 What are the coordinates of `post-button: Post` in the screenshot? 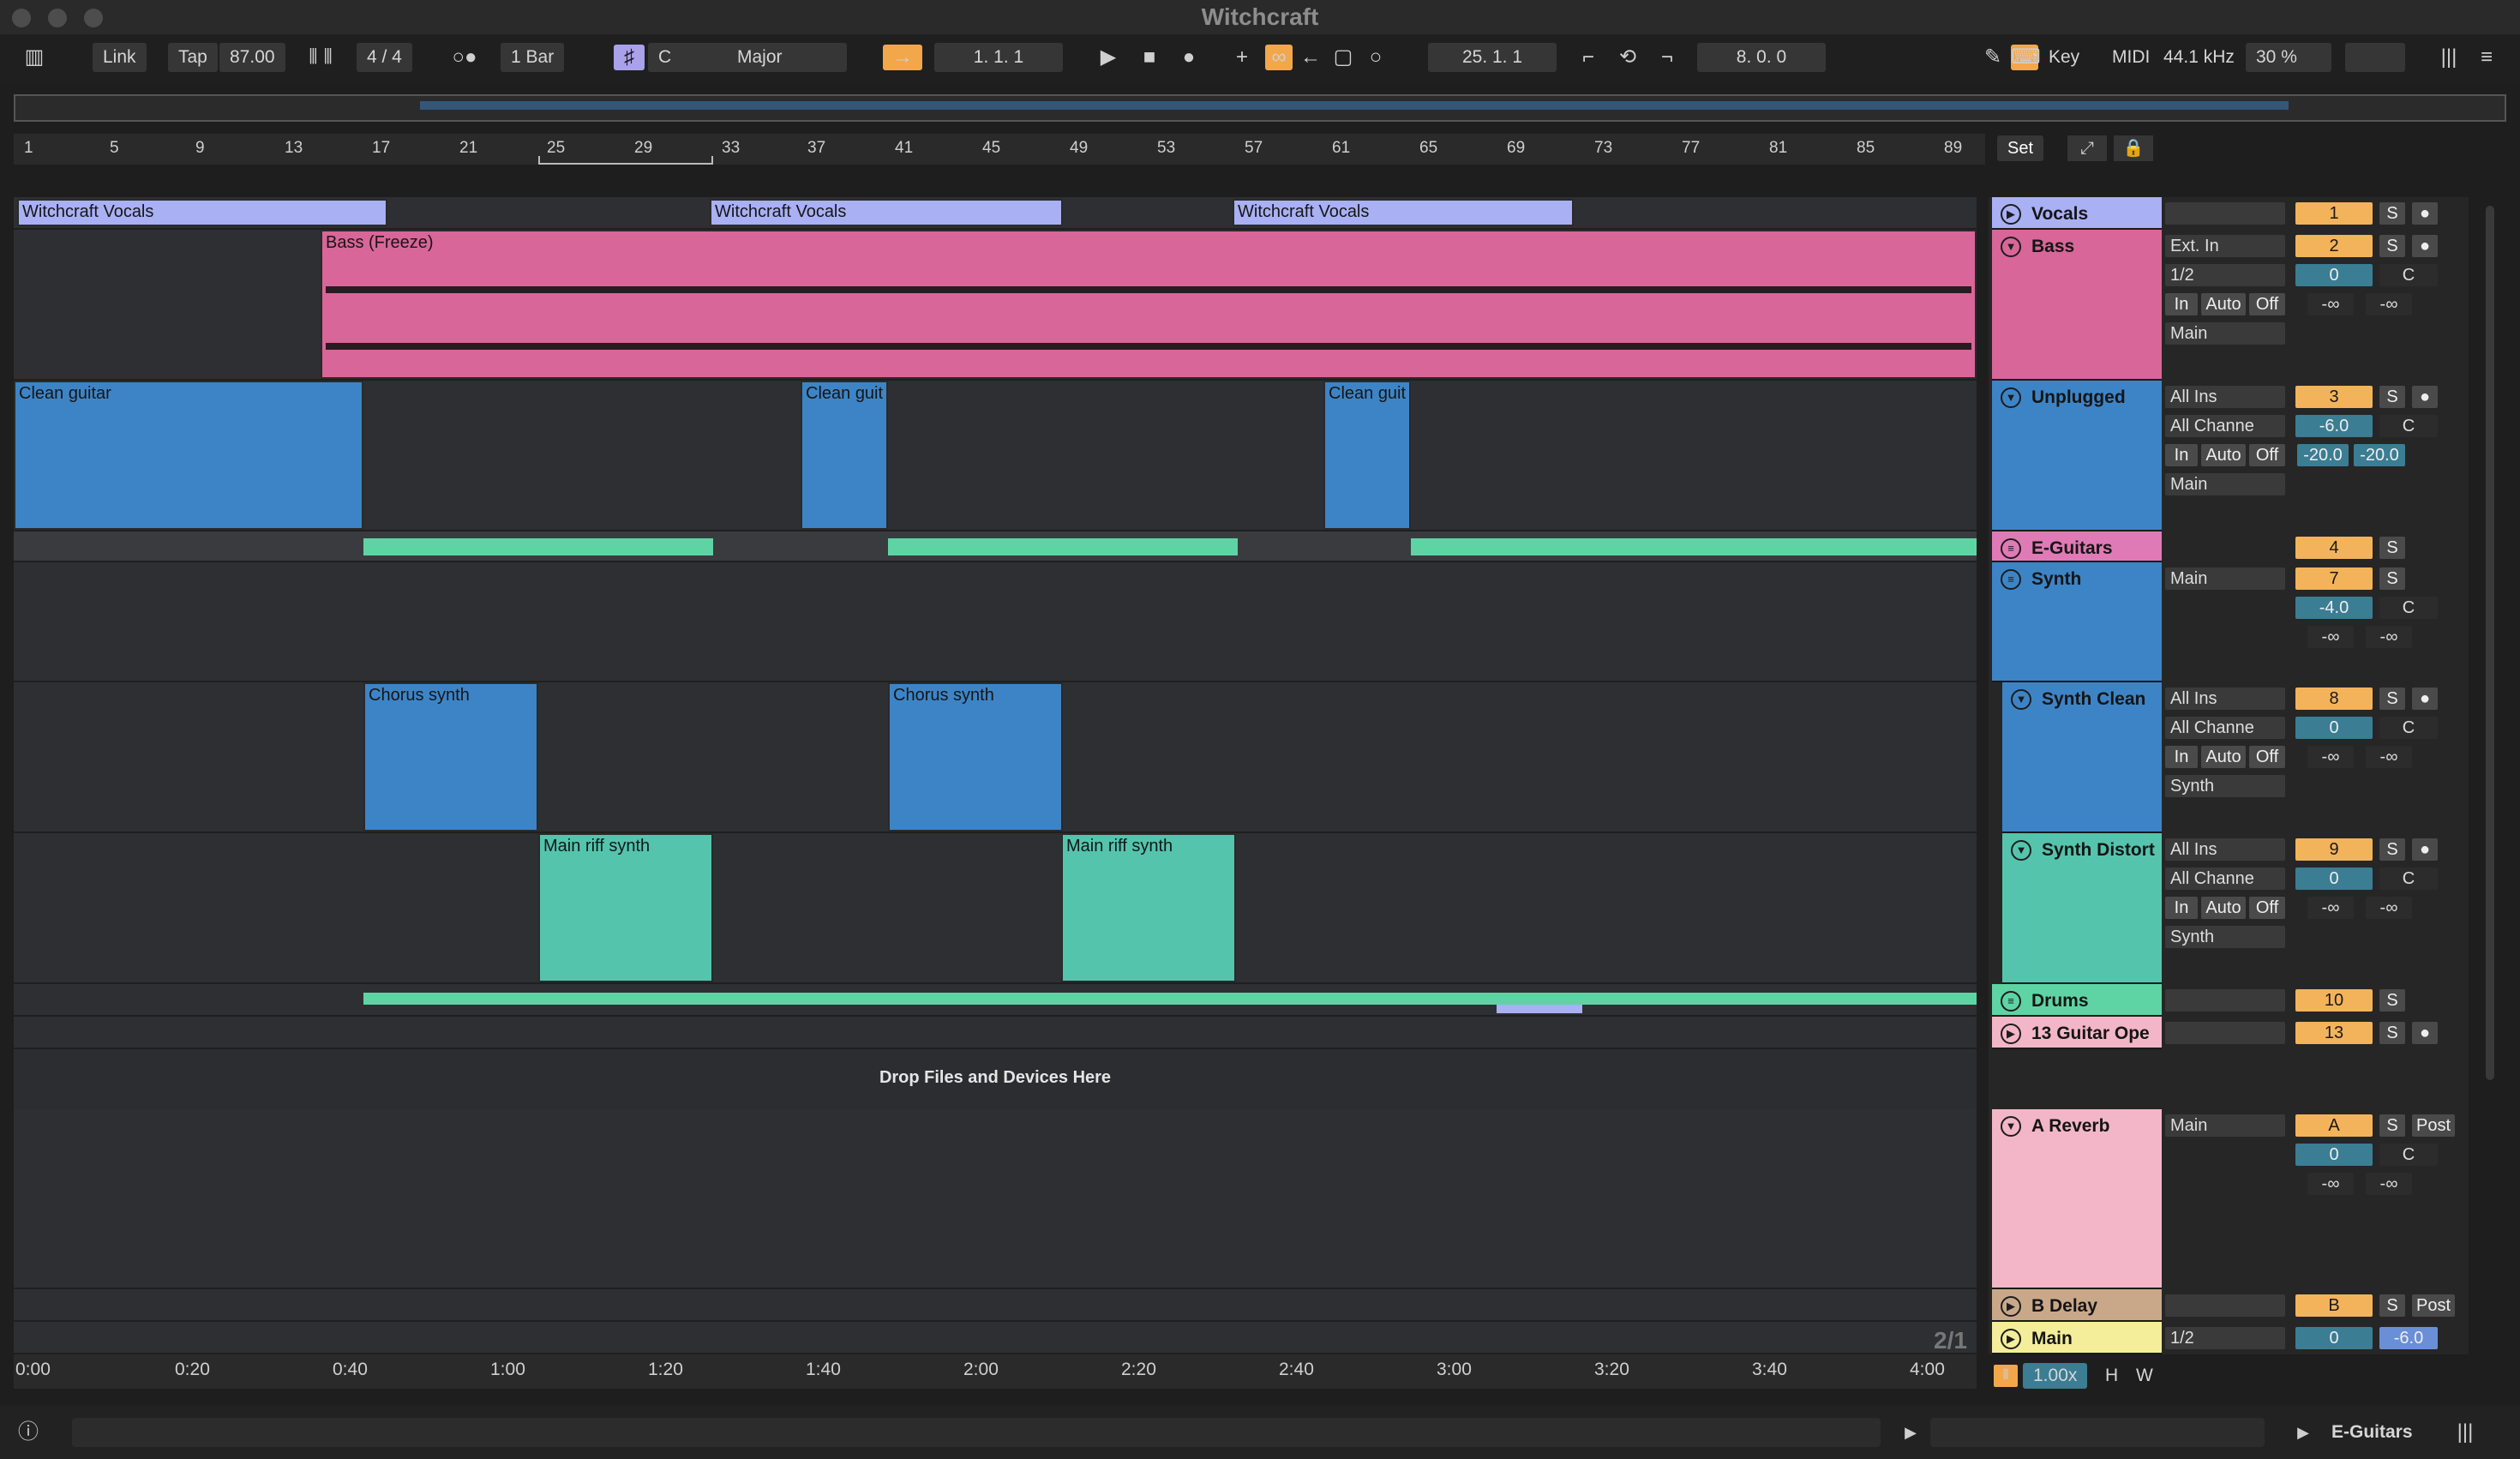 It's located at (2433, 1125).